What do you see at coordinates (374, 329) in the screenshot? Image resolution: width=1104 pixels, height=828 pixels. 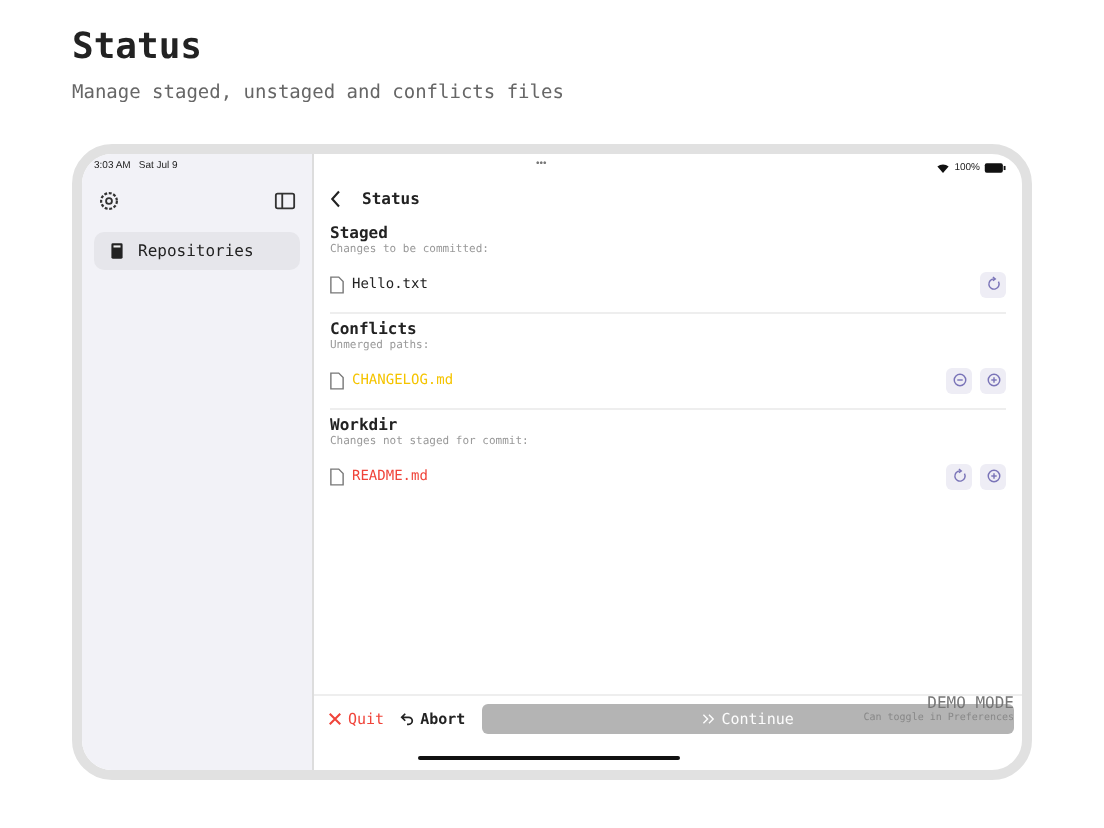 I see `section-title: Conflicts` at bounding box center [374, 329].